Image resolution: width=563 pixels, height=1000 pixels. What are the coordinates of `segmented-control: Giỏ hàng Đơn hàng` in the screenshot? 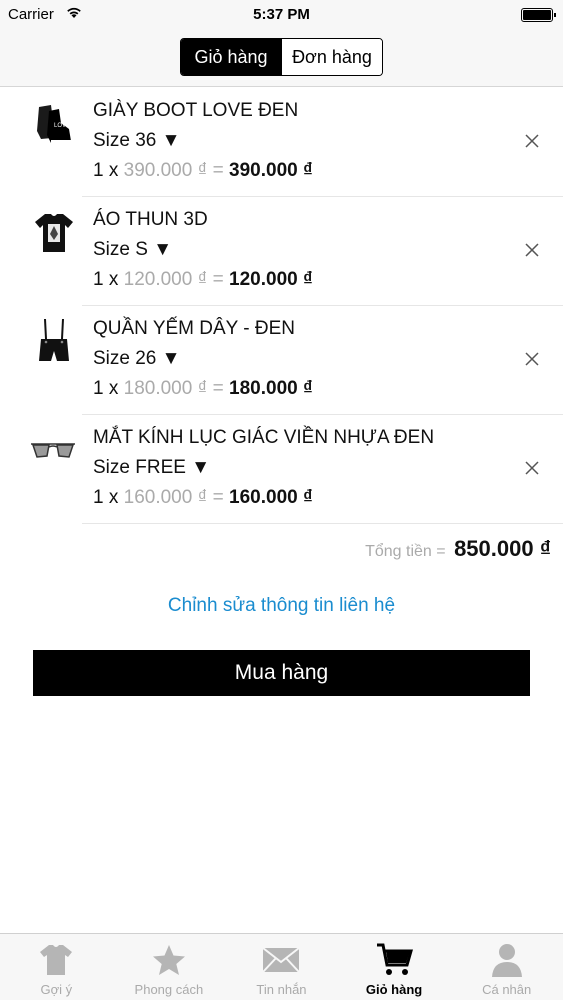 It's located at (281, 57).